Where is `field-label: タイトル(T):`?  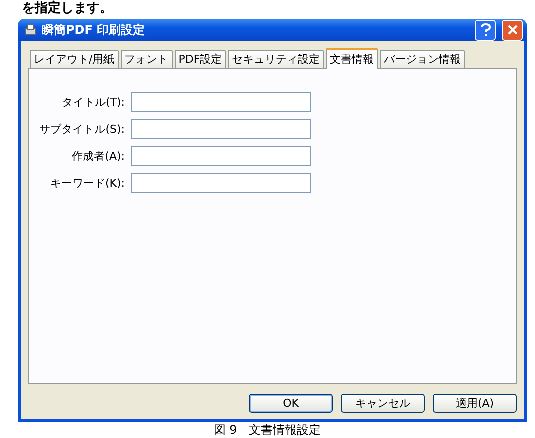 field-label: タイトル(T): is located at coordinates (92, 102).